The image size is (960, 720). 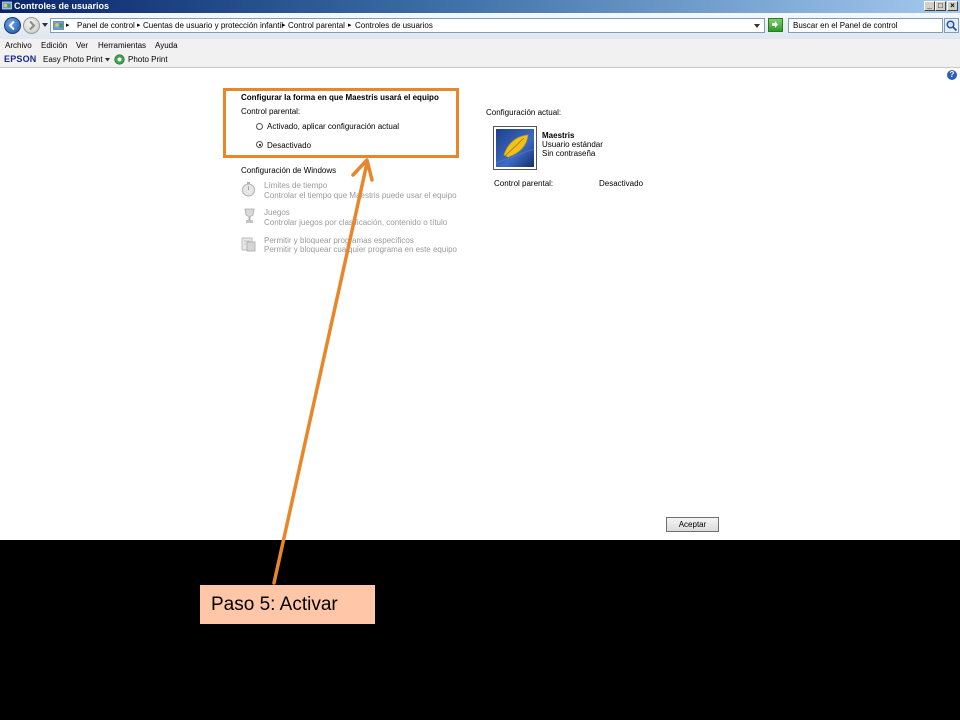 I want to click on user-avatar, so click(x=515, y=148).